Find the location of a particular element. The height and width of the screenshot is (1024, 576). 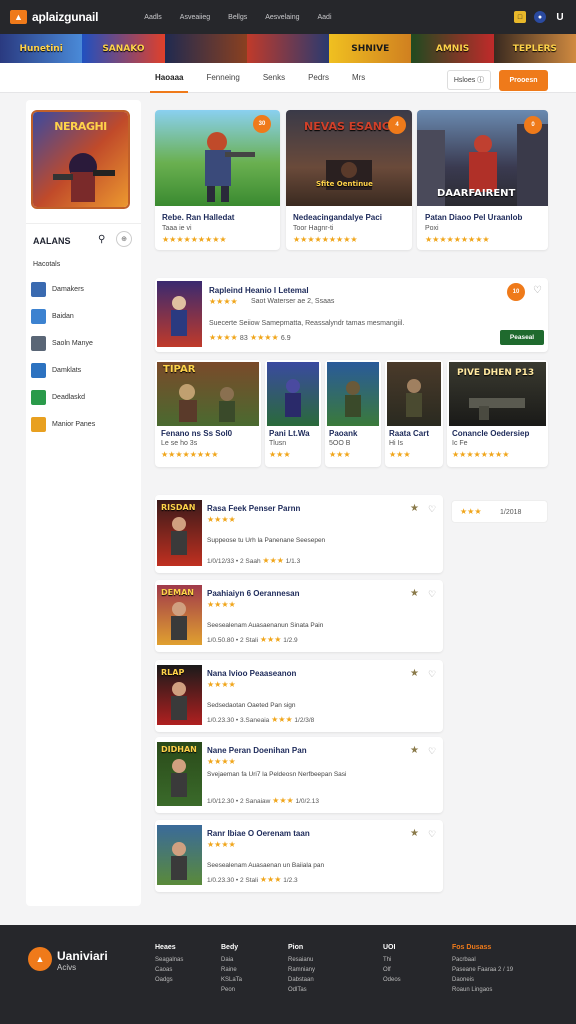

meta-score: 6.9 is located at coordinates (285, 338).